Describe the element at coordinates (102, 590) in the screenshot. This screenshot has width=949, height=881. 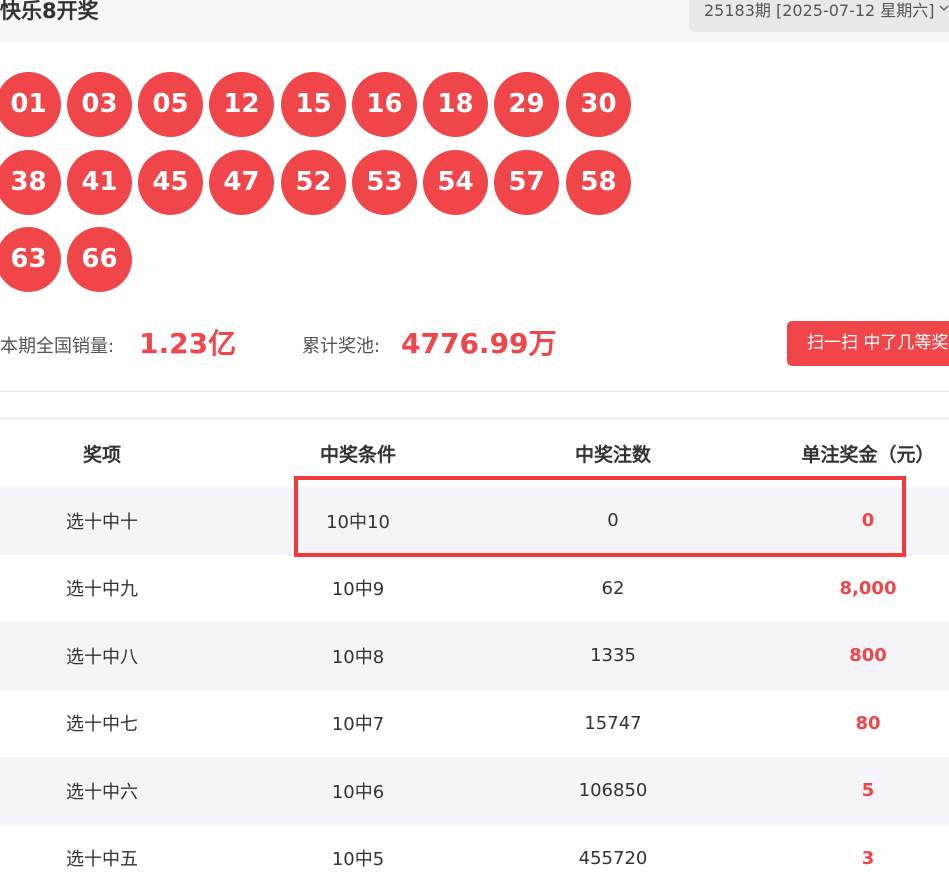
I see `cell-item: 选十中九` at that location.